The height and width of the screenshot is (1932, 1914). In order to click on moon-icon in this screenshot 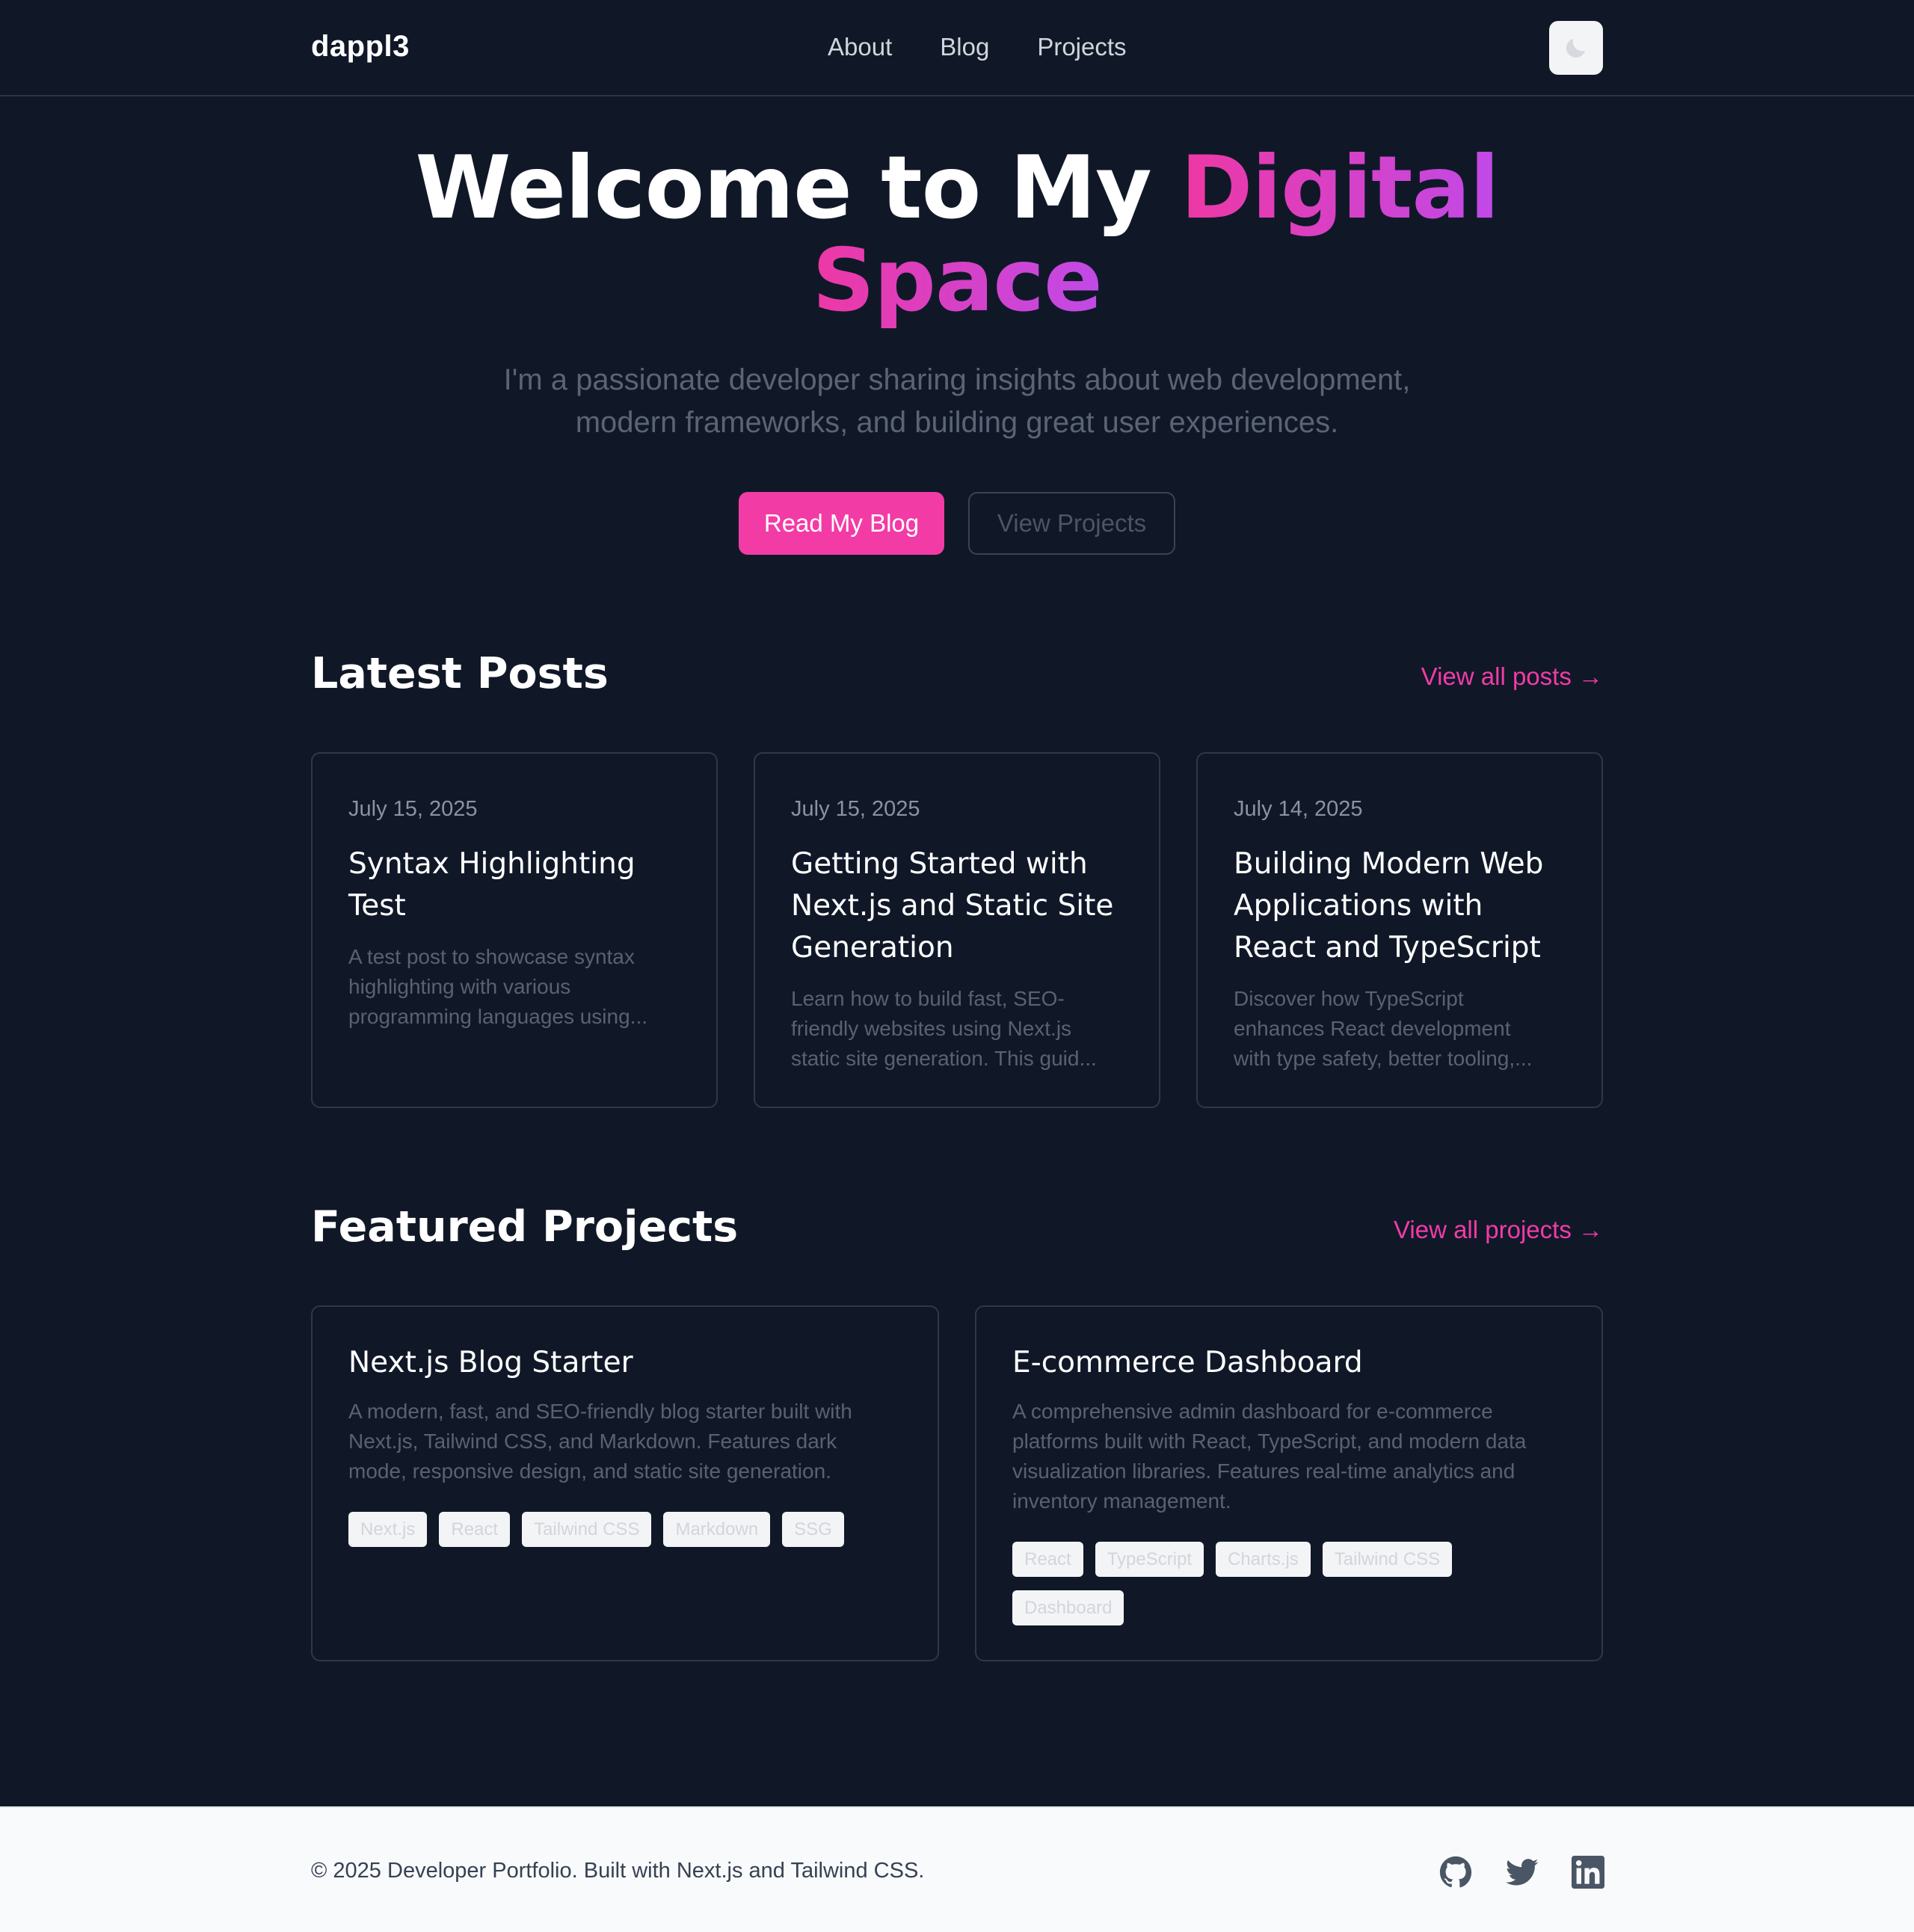, I will do `click(1576, 48)`.